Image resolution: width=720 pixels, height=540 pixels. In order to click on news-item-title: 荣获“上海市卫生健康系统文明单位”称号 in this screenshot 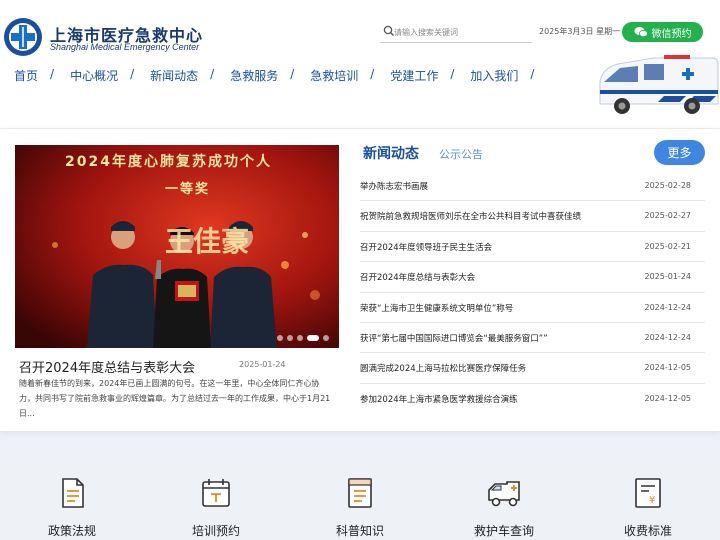, I will do `click(436, 308)`.